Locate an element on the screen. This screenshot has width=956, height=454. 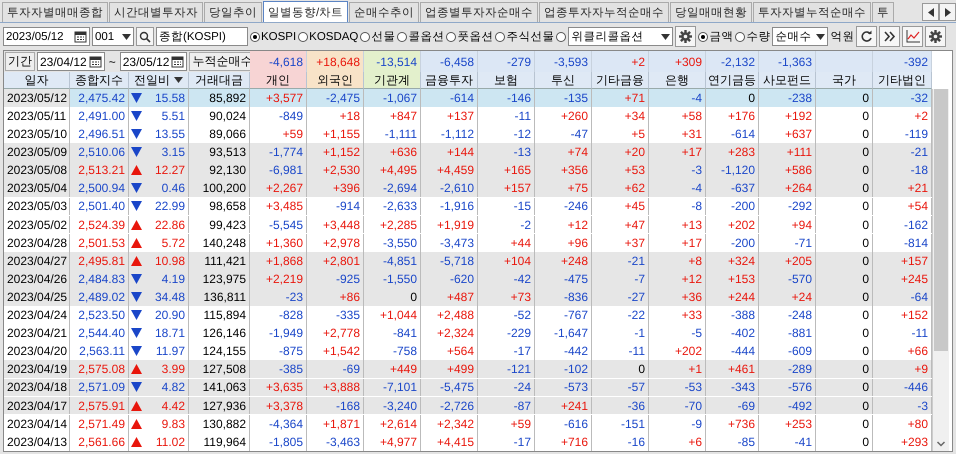
table-cell: +86 is located at coordinates (335, 297).